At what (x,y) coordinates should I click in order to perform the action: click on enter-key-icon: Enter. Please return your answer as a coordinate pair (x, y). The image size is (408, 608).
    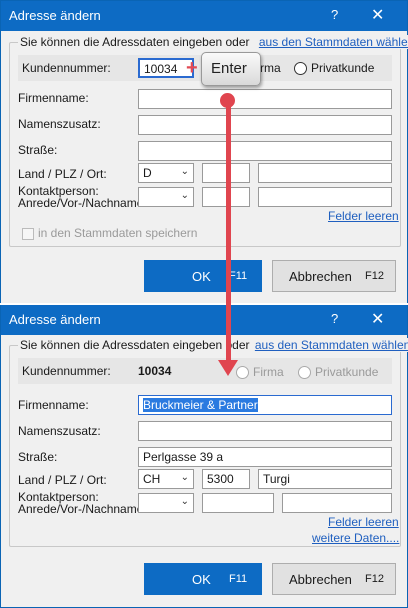
    Looking at the image, I should click on (231, 69).